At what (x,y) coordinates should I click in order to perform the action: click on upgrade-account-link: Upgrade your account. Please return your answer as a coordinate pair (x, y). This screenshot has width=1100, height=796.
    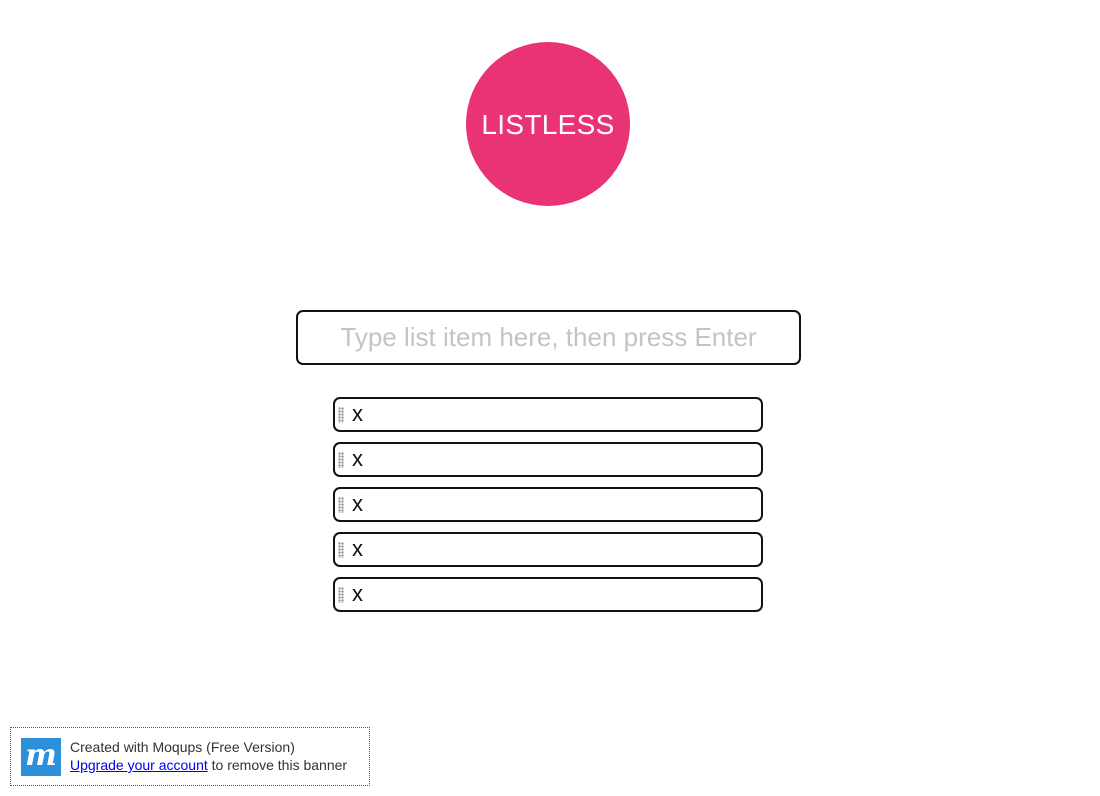
    Looking at the image, I should click on (139, 765).